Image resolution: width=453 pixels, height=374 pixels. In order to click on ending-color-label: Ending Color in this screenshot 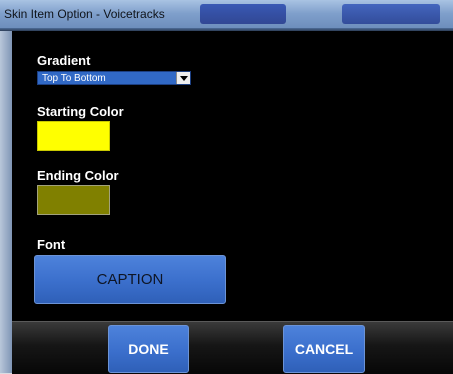, I will do `click(78, 175)`.